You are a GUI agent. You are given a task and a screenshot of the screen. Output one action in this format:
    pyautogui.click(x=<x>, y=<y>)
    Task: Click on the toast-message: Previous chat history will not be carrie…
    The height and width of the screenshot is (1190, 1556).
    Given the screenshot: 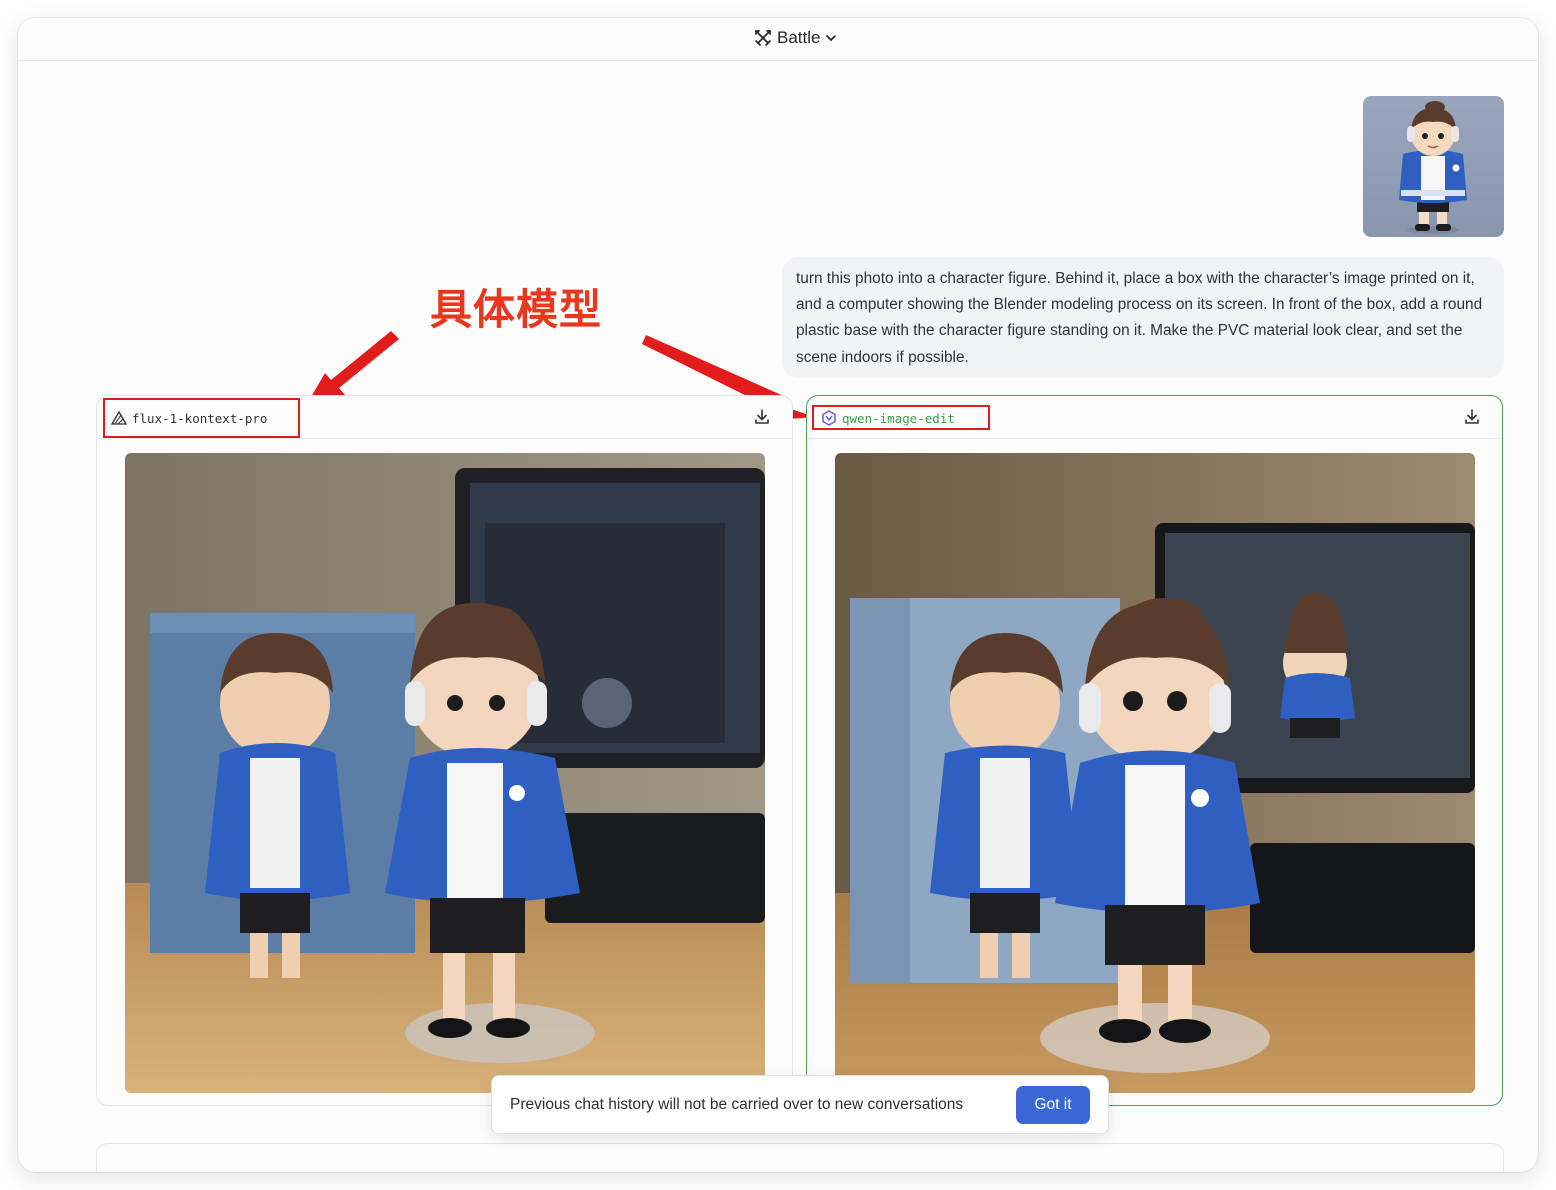 What is the action you would take?
    pyautogui.click(x=737, y=1104)
    